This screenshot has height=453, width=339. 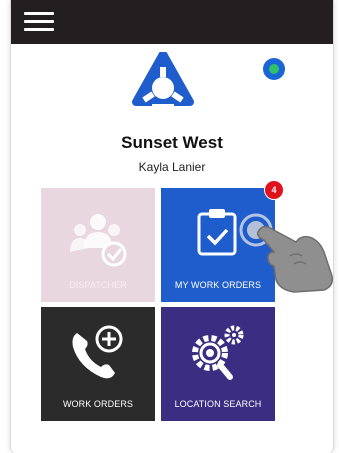 What do you see at coordinates (98, 285) in the screenshot?
I see `tile-label: DISPATCHER` at bounding box center [98, 285].